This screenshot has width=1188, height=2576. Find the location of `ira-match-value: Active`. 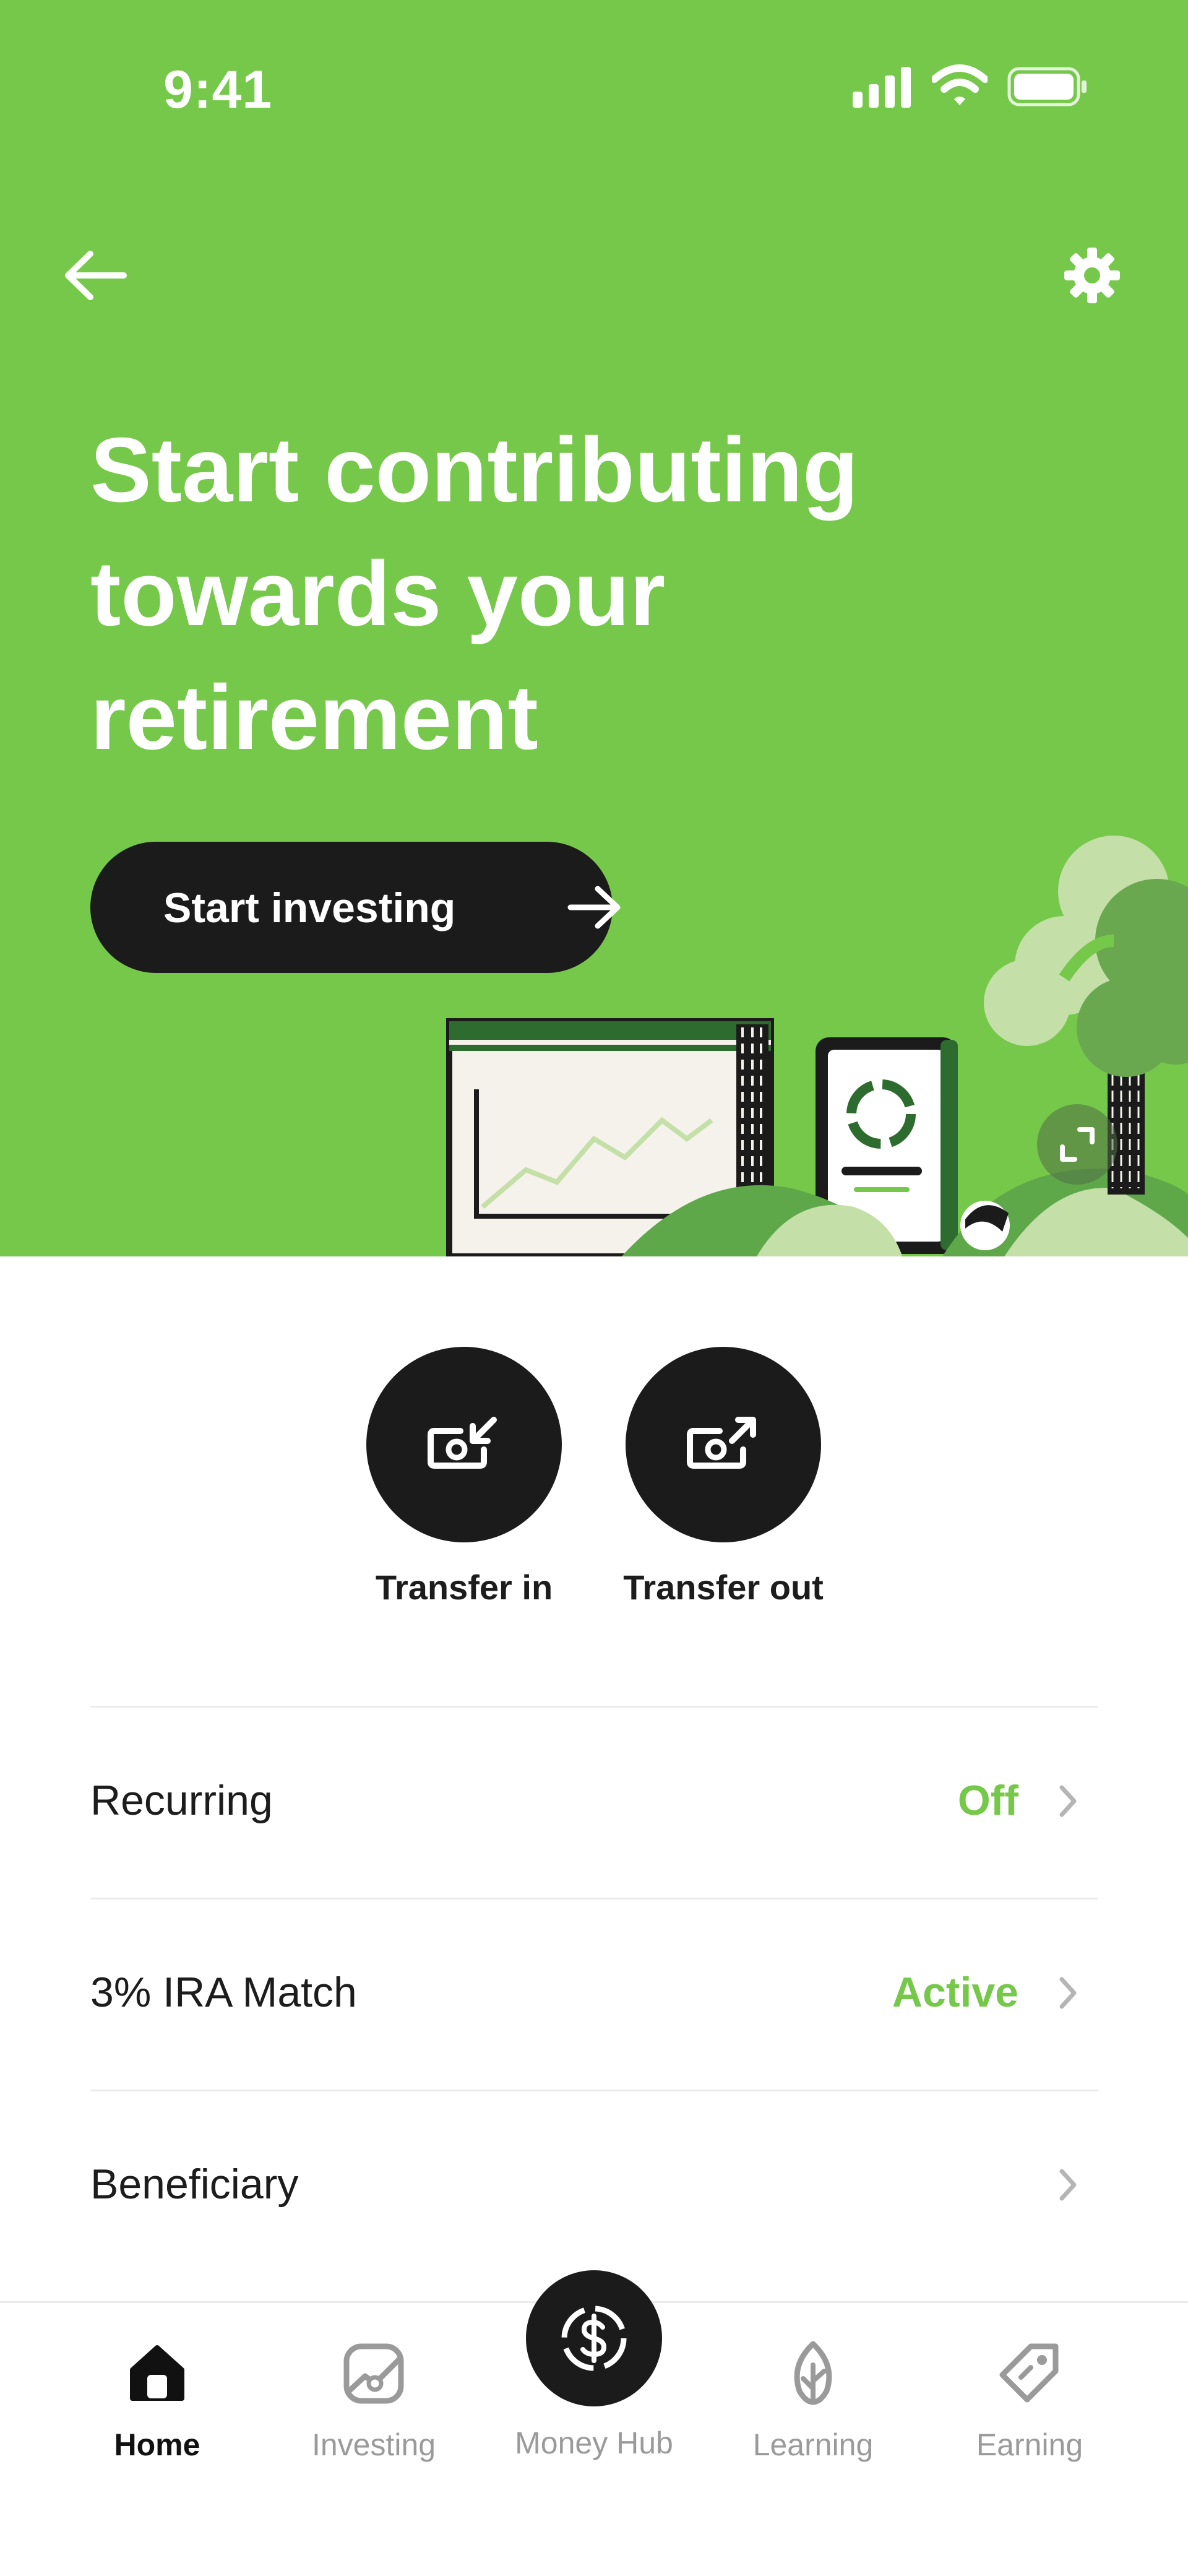

ira-match-value: Active is located at coordinates (955, 1992).